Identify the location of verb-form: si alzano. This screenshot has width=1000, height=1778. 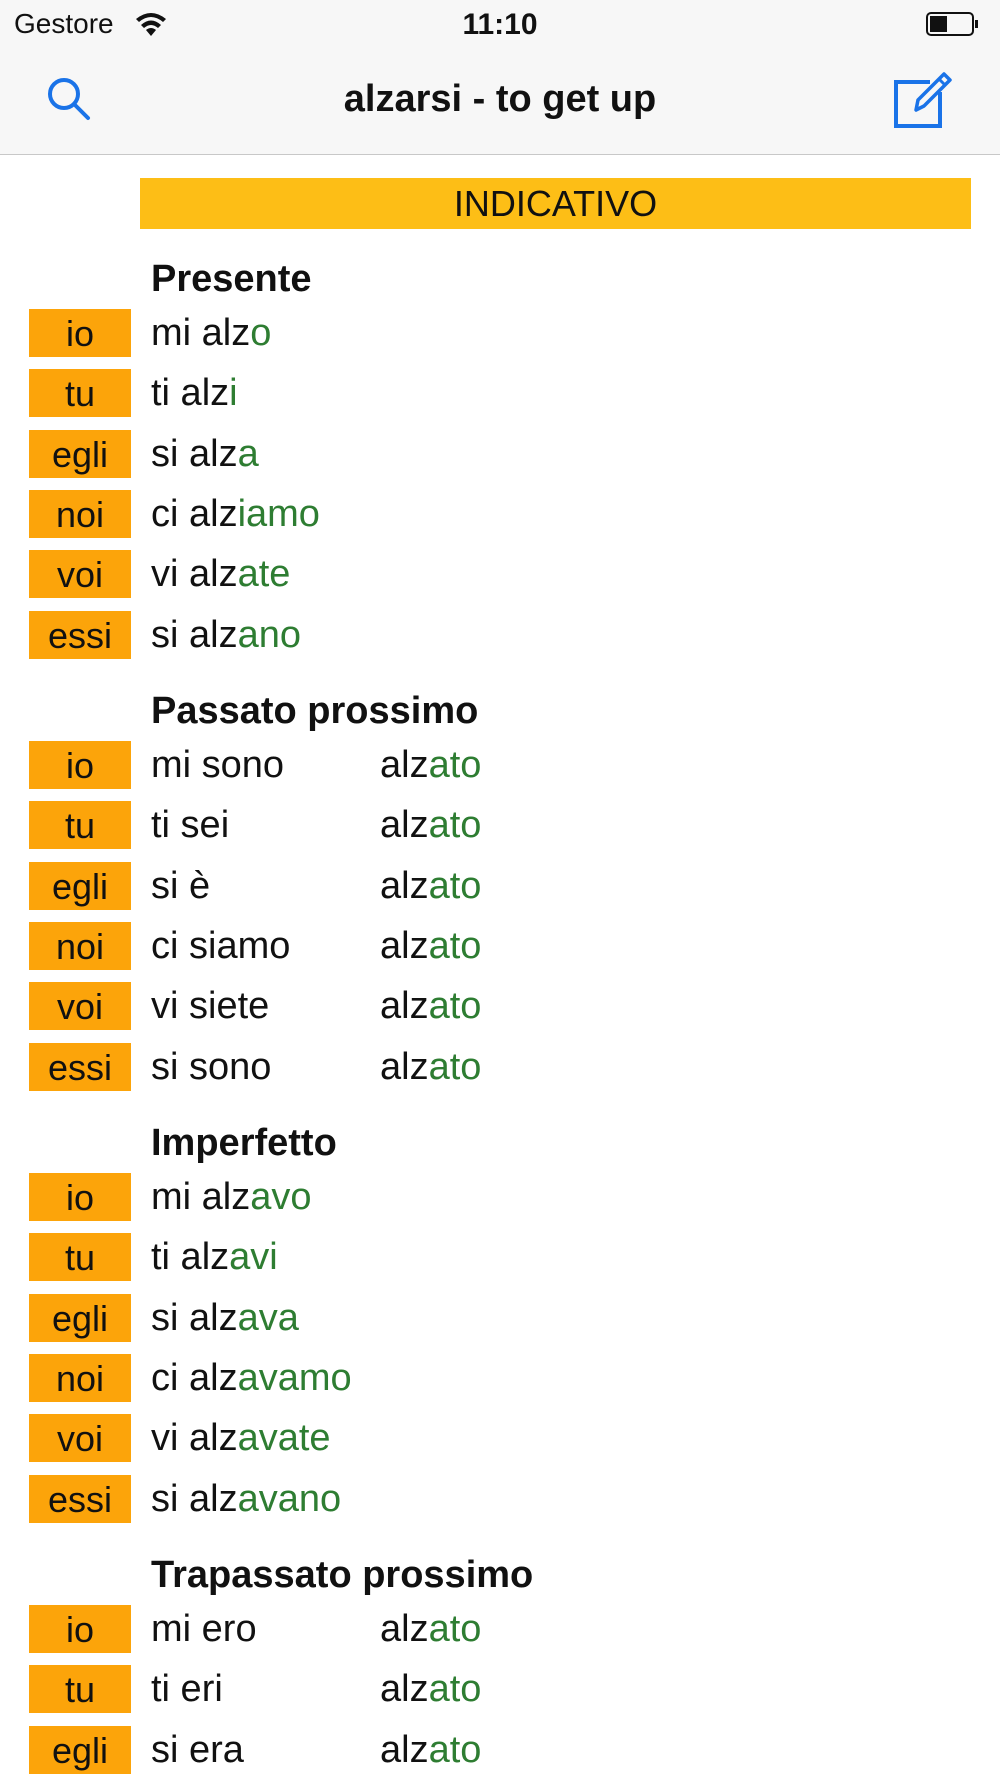
(226, 635).